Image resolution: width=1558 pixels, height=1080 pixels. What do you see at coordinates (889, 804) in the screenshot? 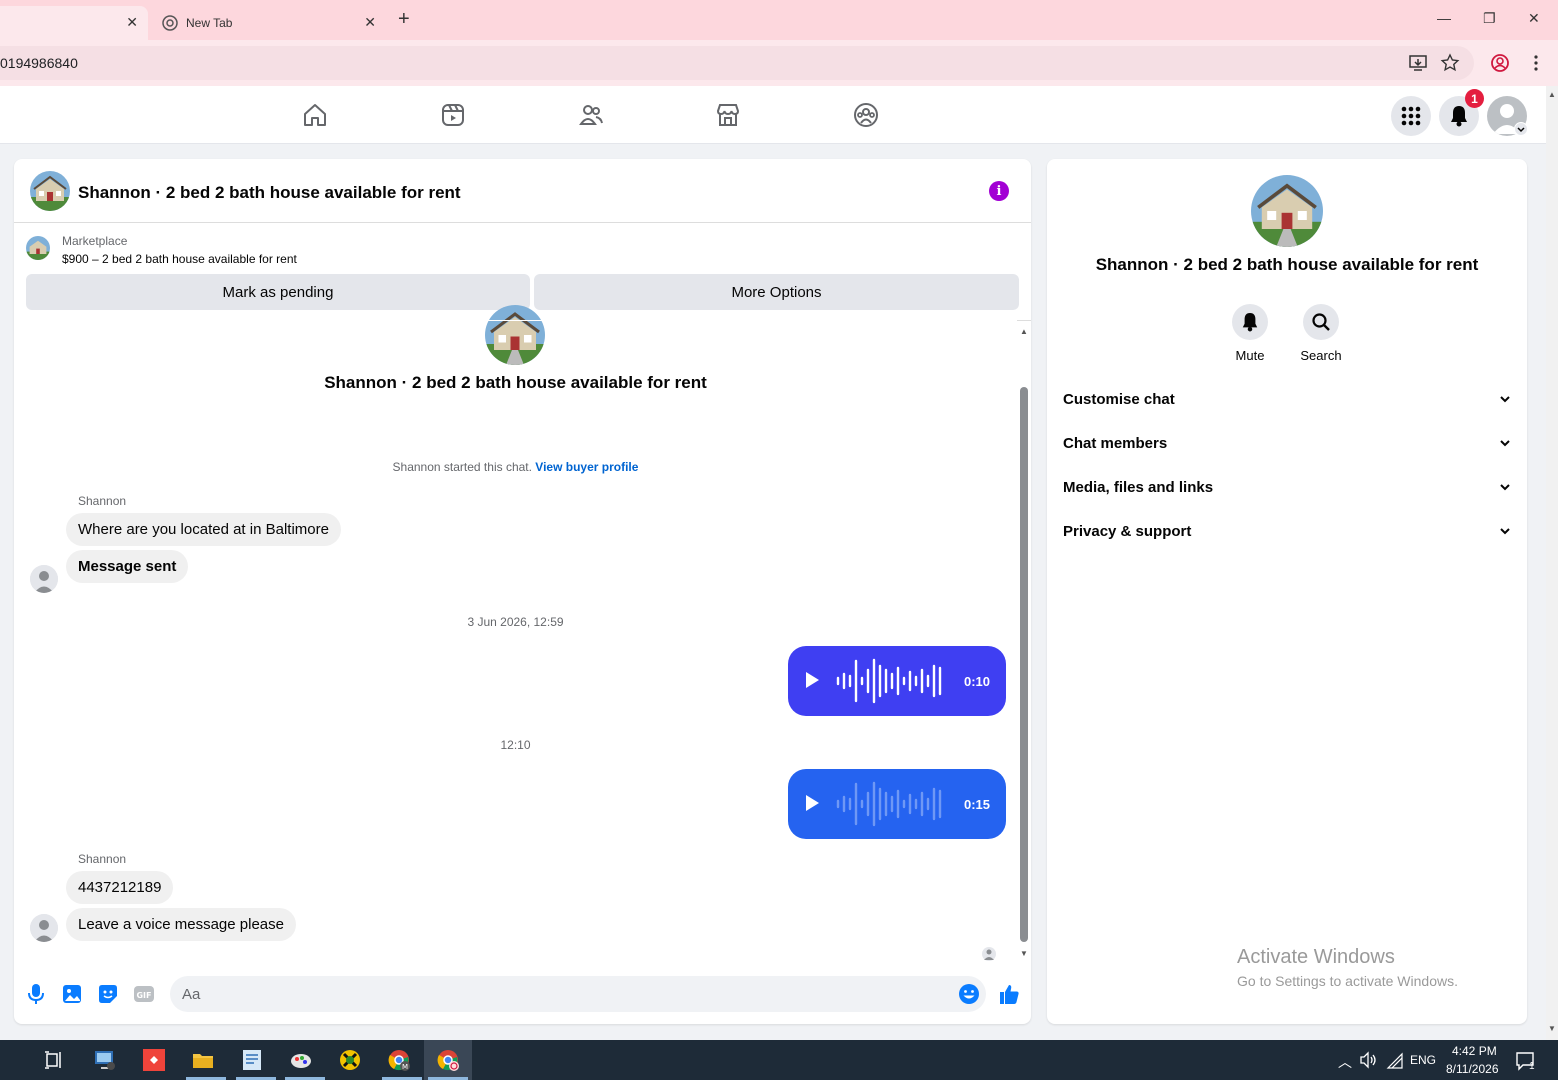
I see `waveform-icon` at bounding box center [889, 804].